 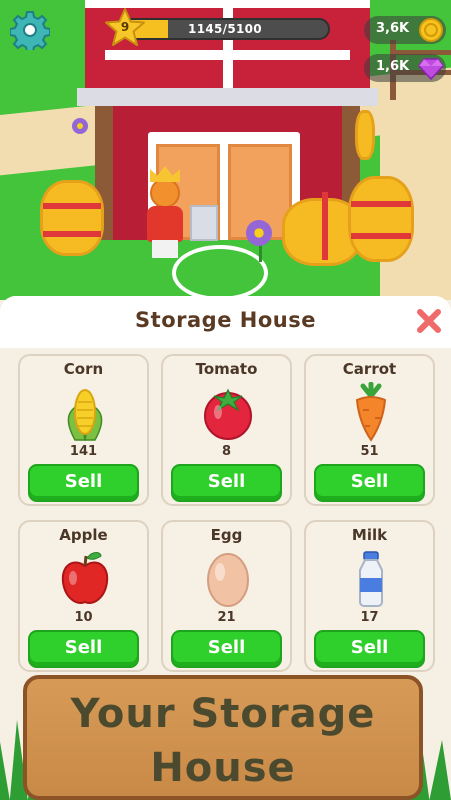 I want to click on close-button, so click(x=429, y=321).